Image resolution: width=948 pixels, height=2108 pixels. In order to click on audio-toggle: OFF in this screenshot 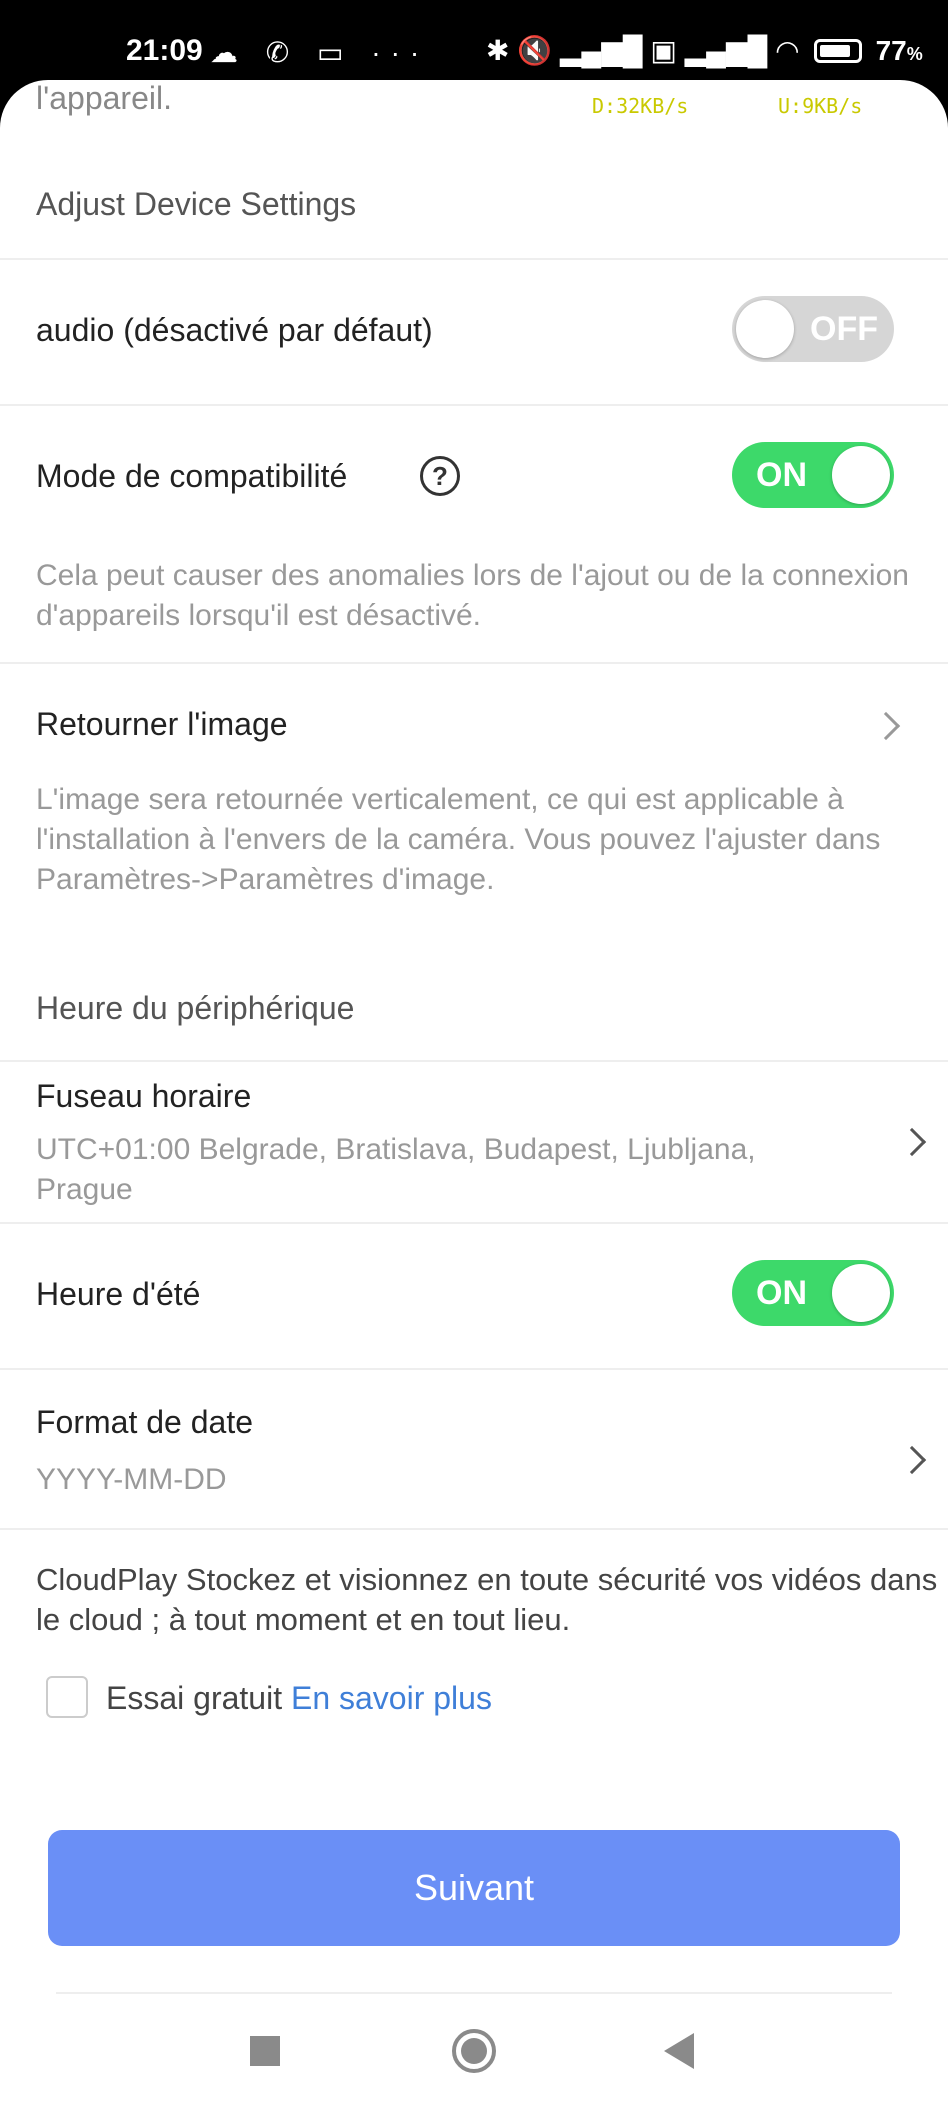, I will do `click(813, 329)`.